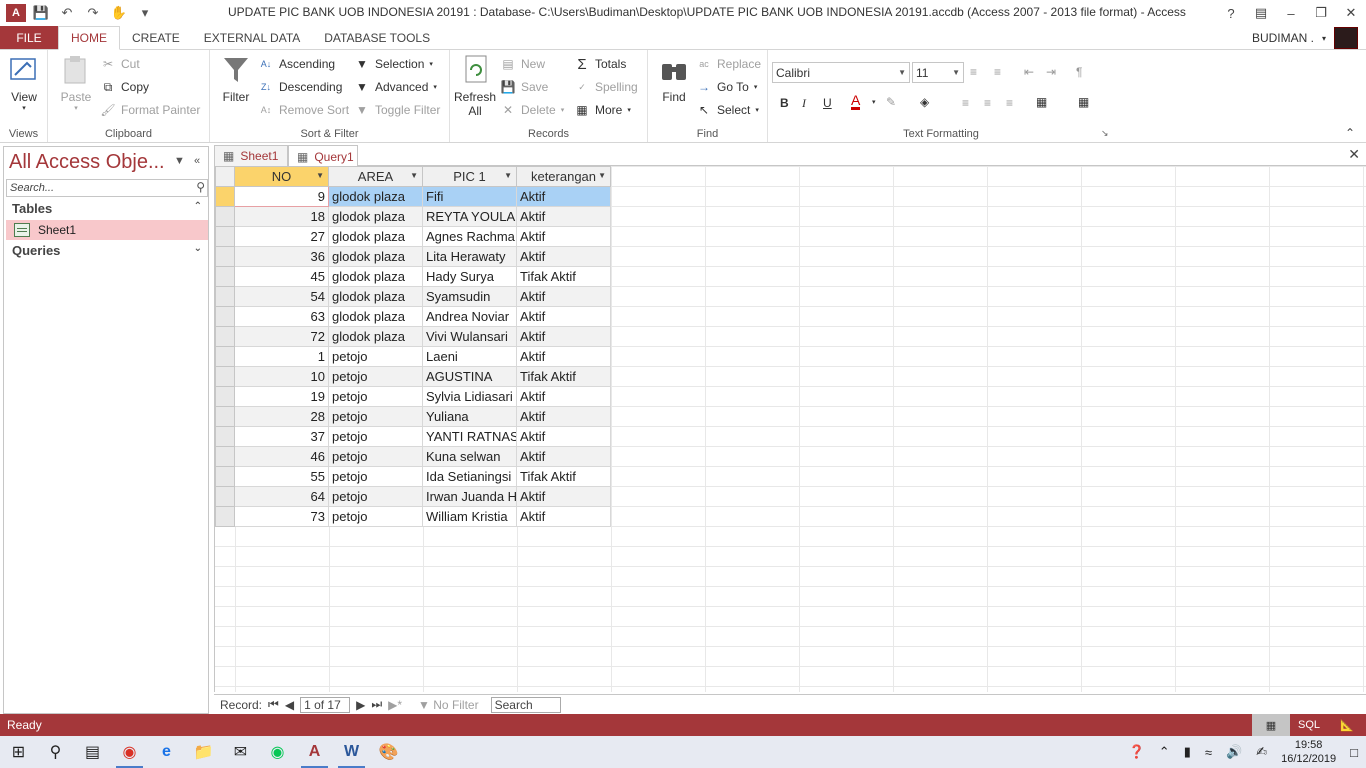 This screenshot has width=1366, height=768. Describe the element at coordinates (145, 13) in the screenshot. I see `customize-toolbar-icon: ▾` at that location.